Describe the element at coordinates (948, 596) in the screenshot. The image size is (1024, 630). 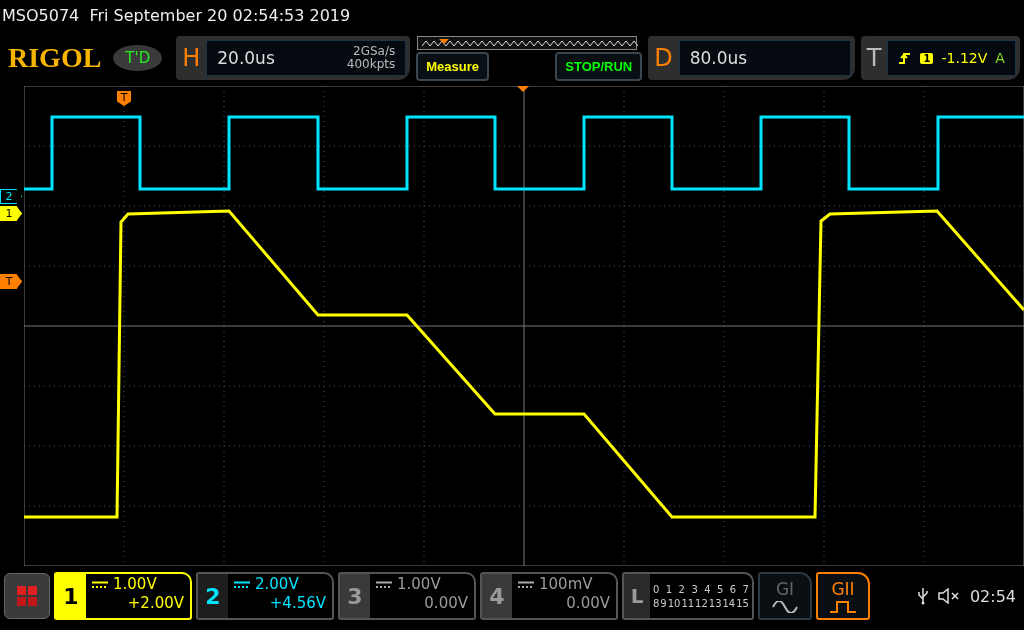
I see `muted-speaker-icon` at that location.